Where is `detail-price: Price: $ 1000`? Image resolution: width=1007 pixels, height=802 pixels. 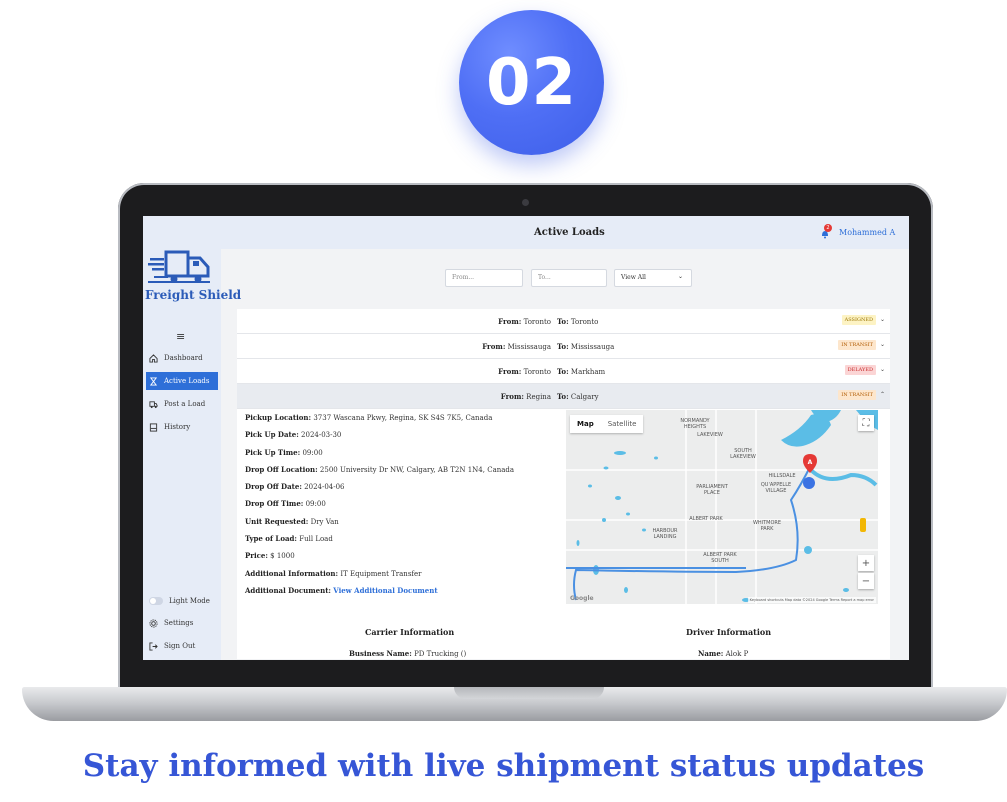
detail-price: Price: $ 1000 is located at coordinates (270, 556).